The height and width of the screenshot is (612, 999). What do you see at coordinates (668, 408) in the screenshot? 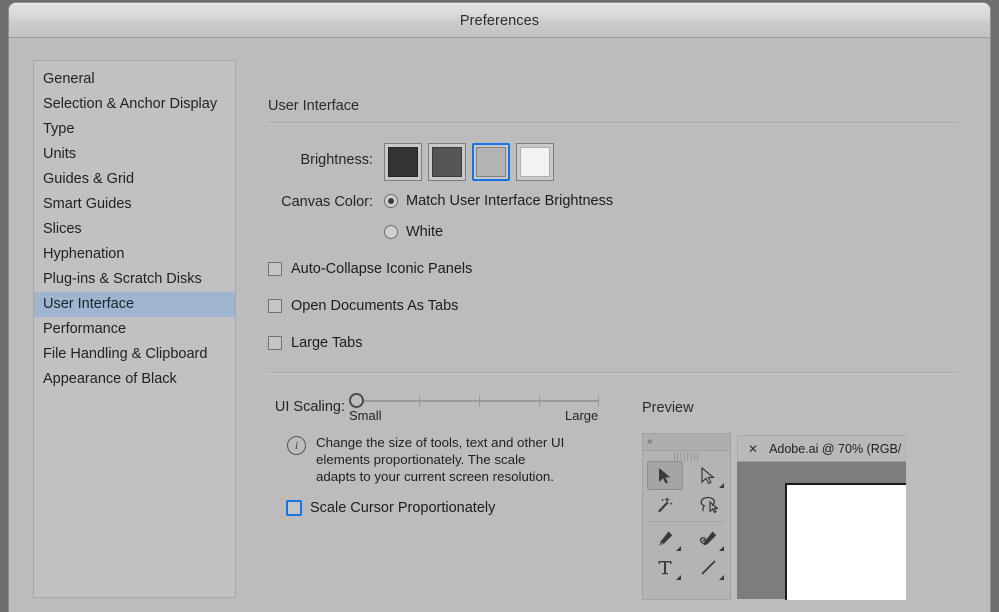
I see `preview-title: Preview` at bounding box center [668, 408].